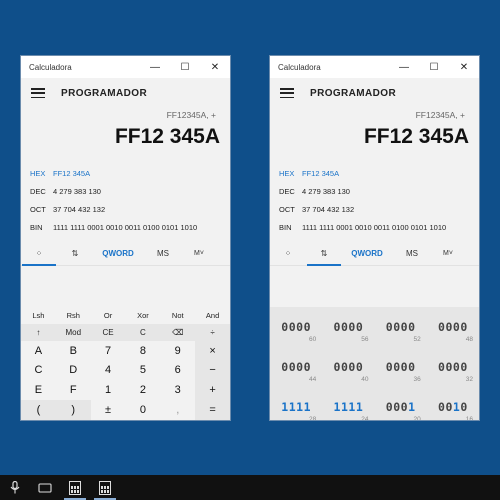 Image resolution: width=500 pixels, height=500 pixels. I want to click on key-c: C, so click(38, 370).